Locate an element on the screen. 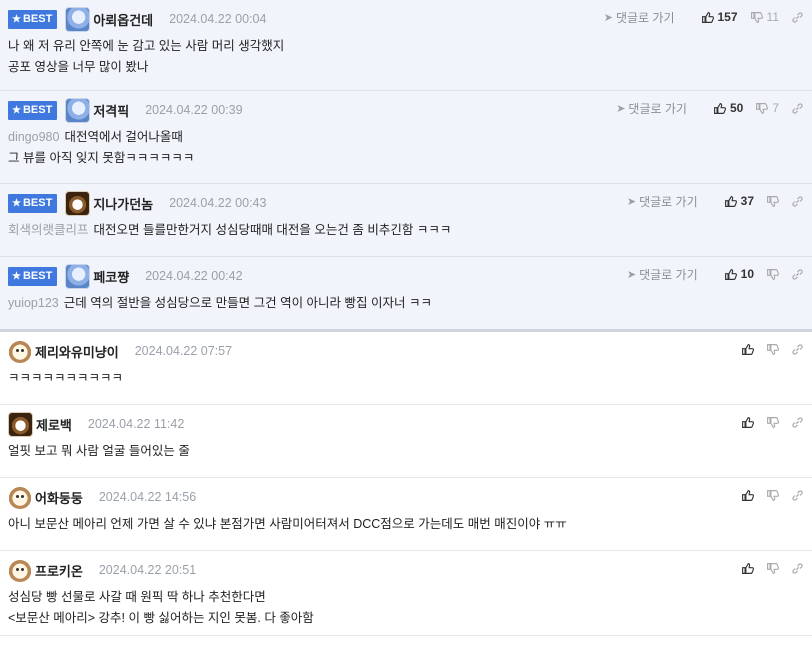  nickname: 아뢰옵건데 is located at coordinates (123, 19).